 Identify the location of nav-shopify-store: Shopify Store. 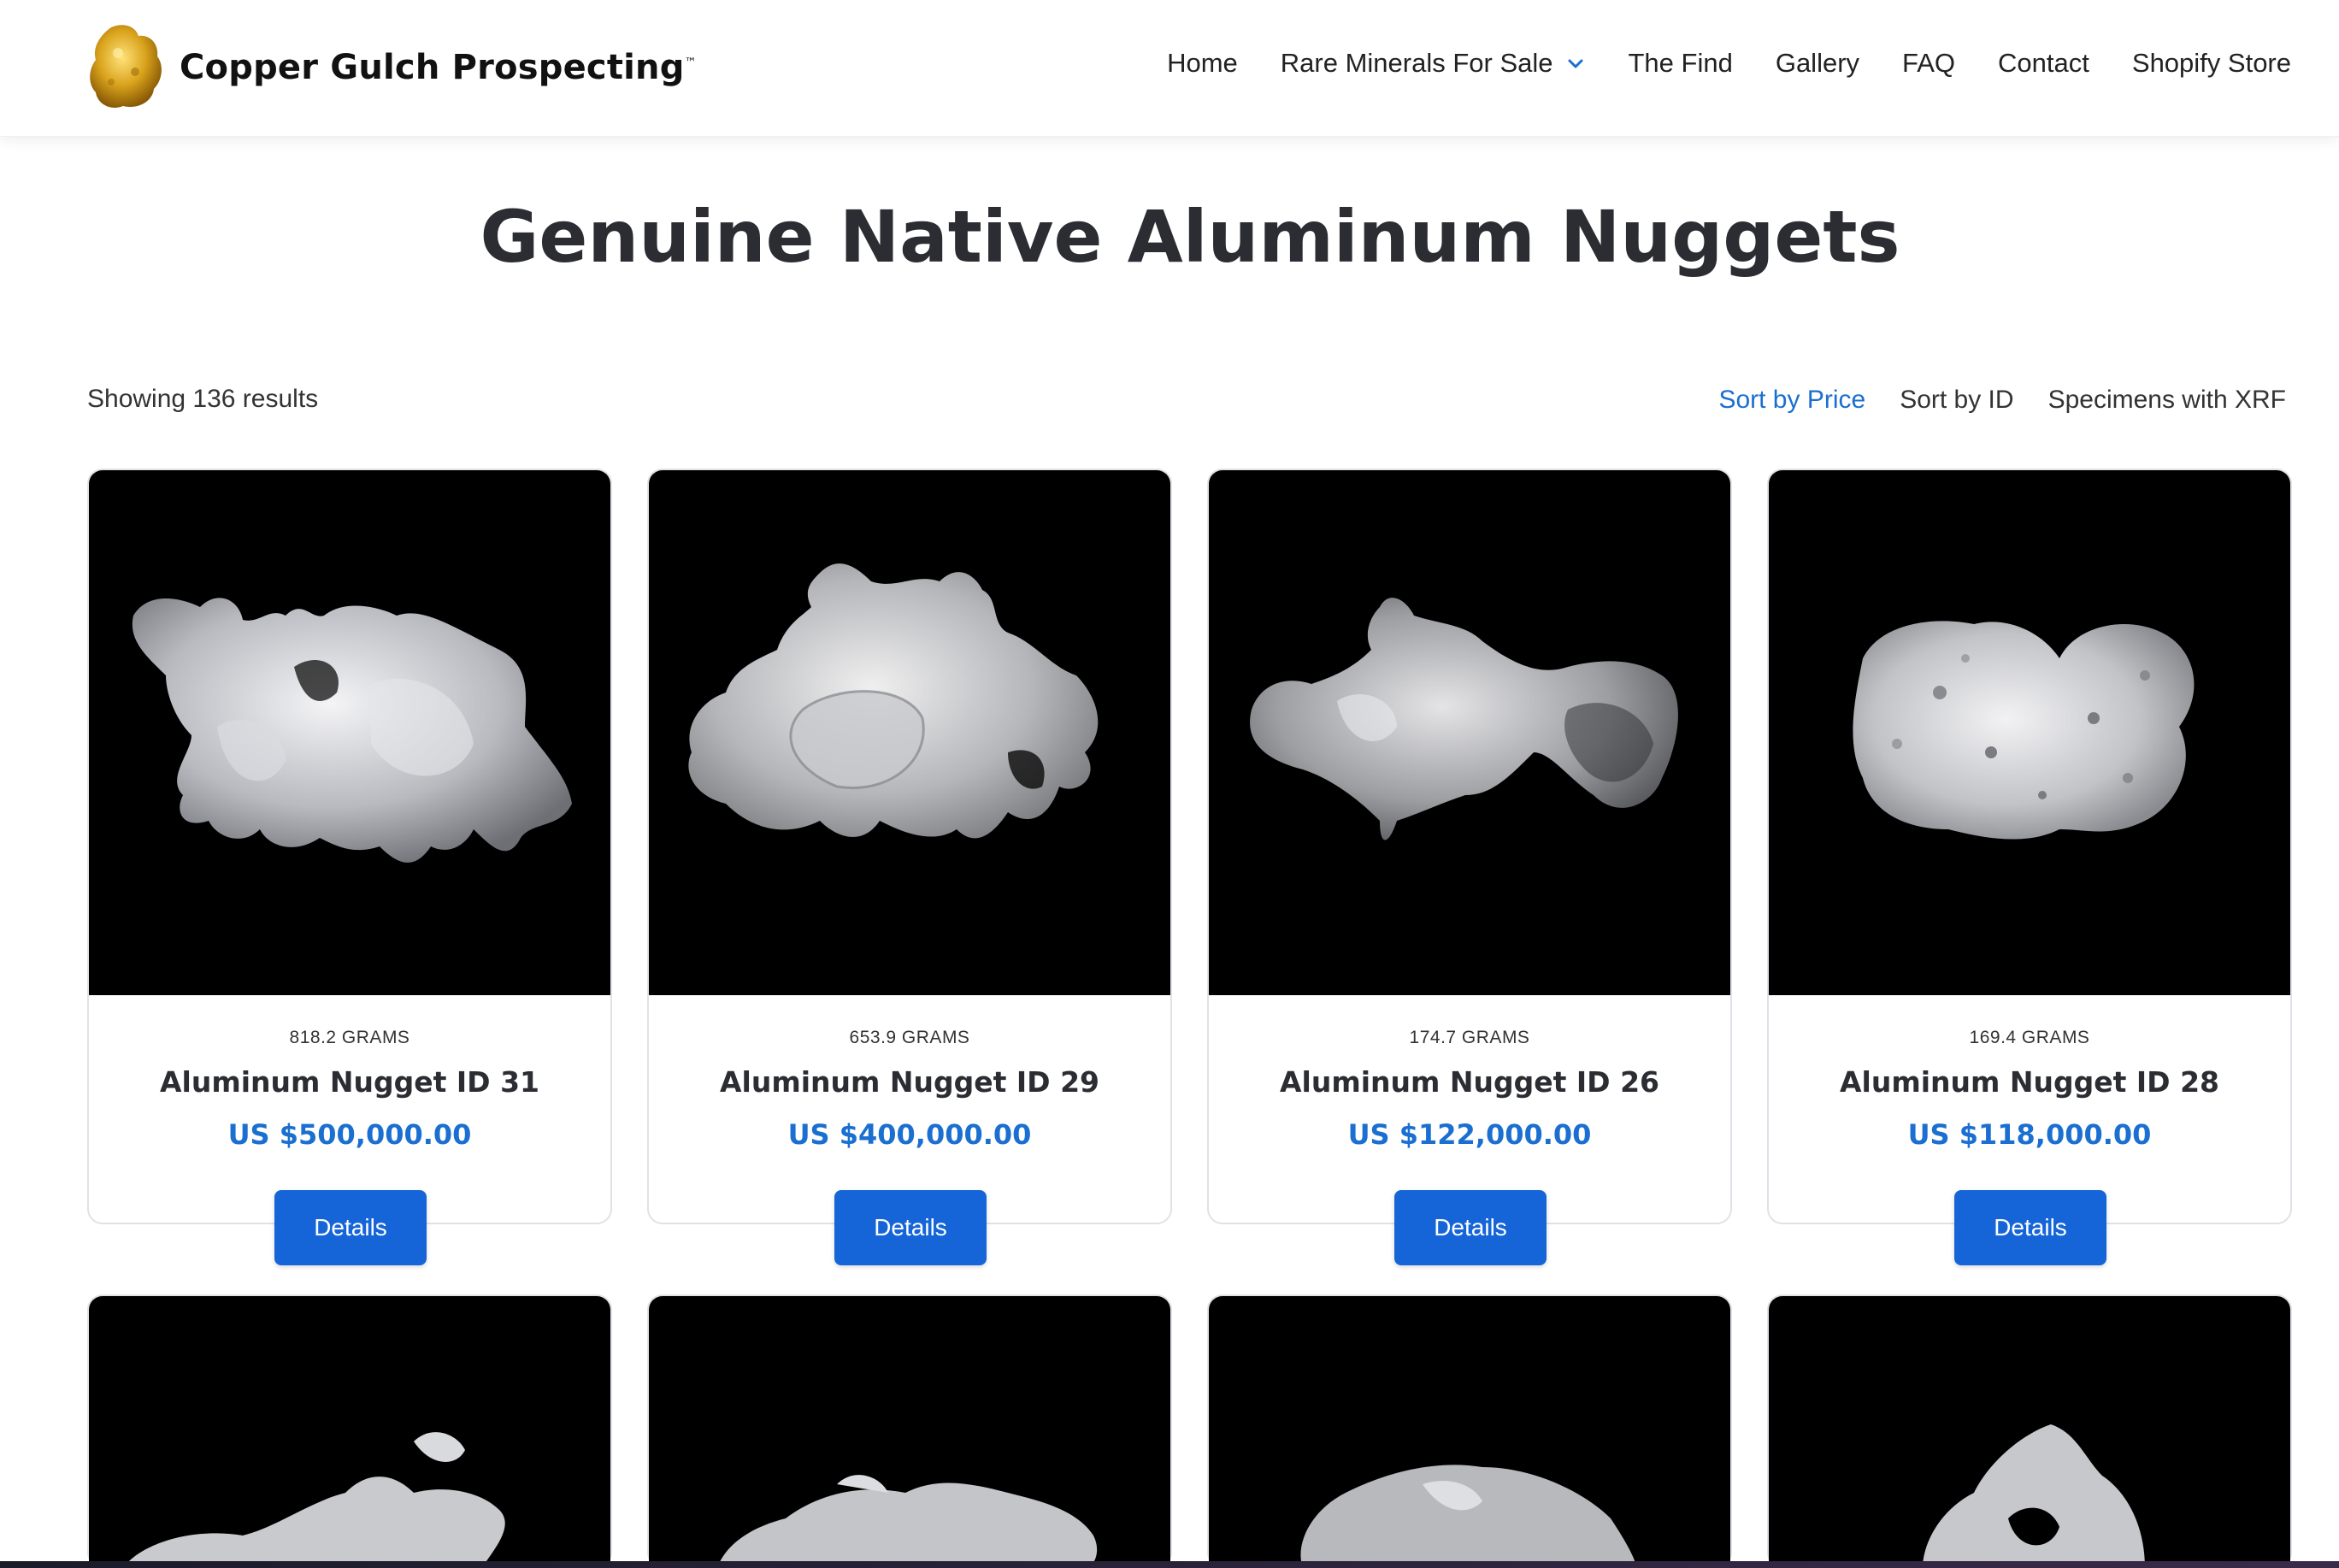
(2211, 63).